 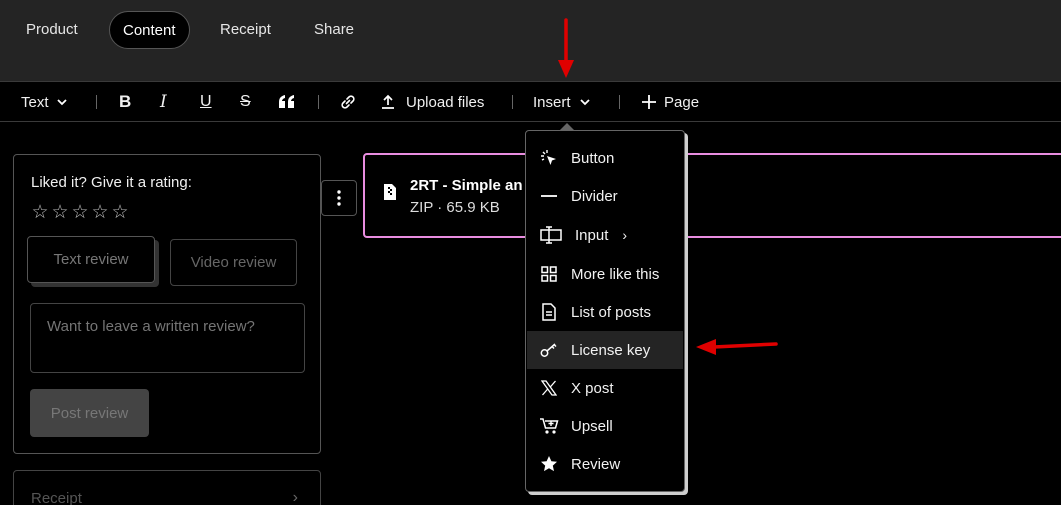 What do you see at coordinates (549, 312) in the screenshot?
I see `document-icon` at bounding box center [549, 312].